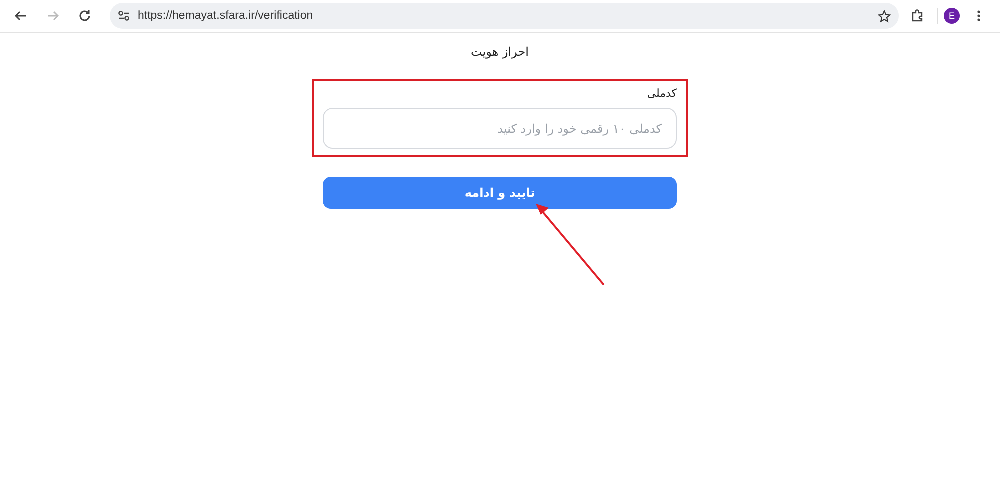  Describe the element at coordinates (124, 16) in the screenshot. I see `site-settings-icon` at that location.